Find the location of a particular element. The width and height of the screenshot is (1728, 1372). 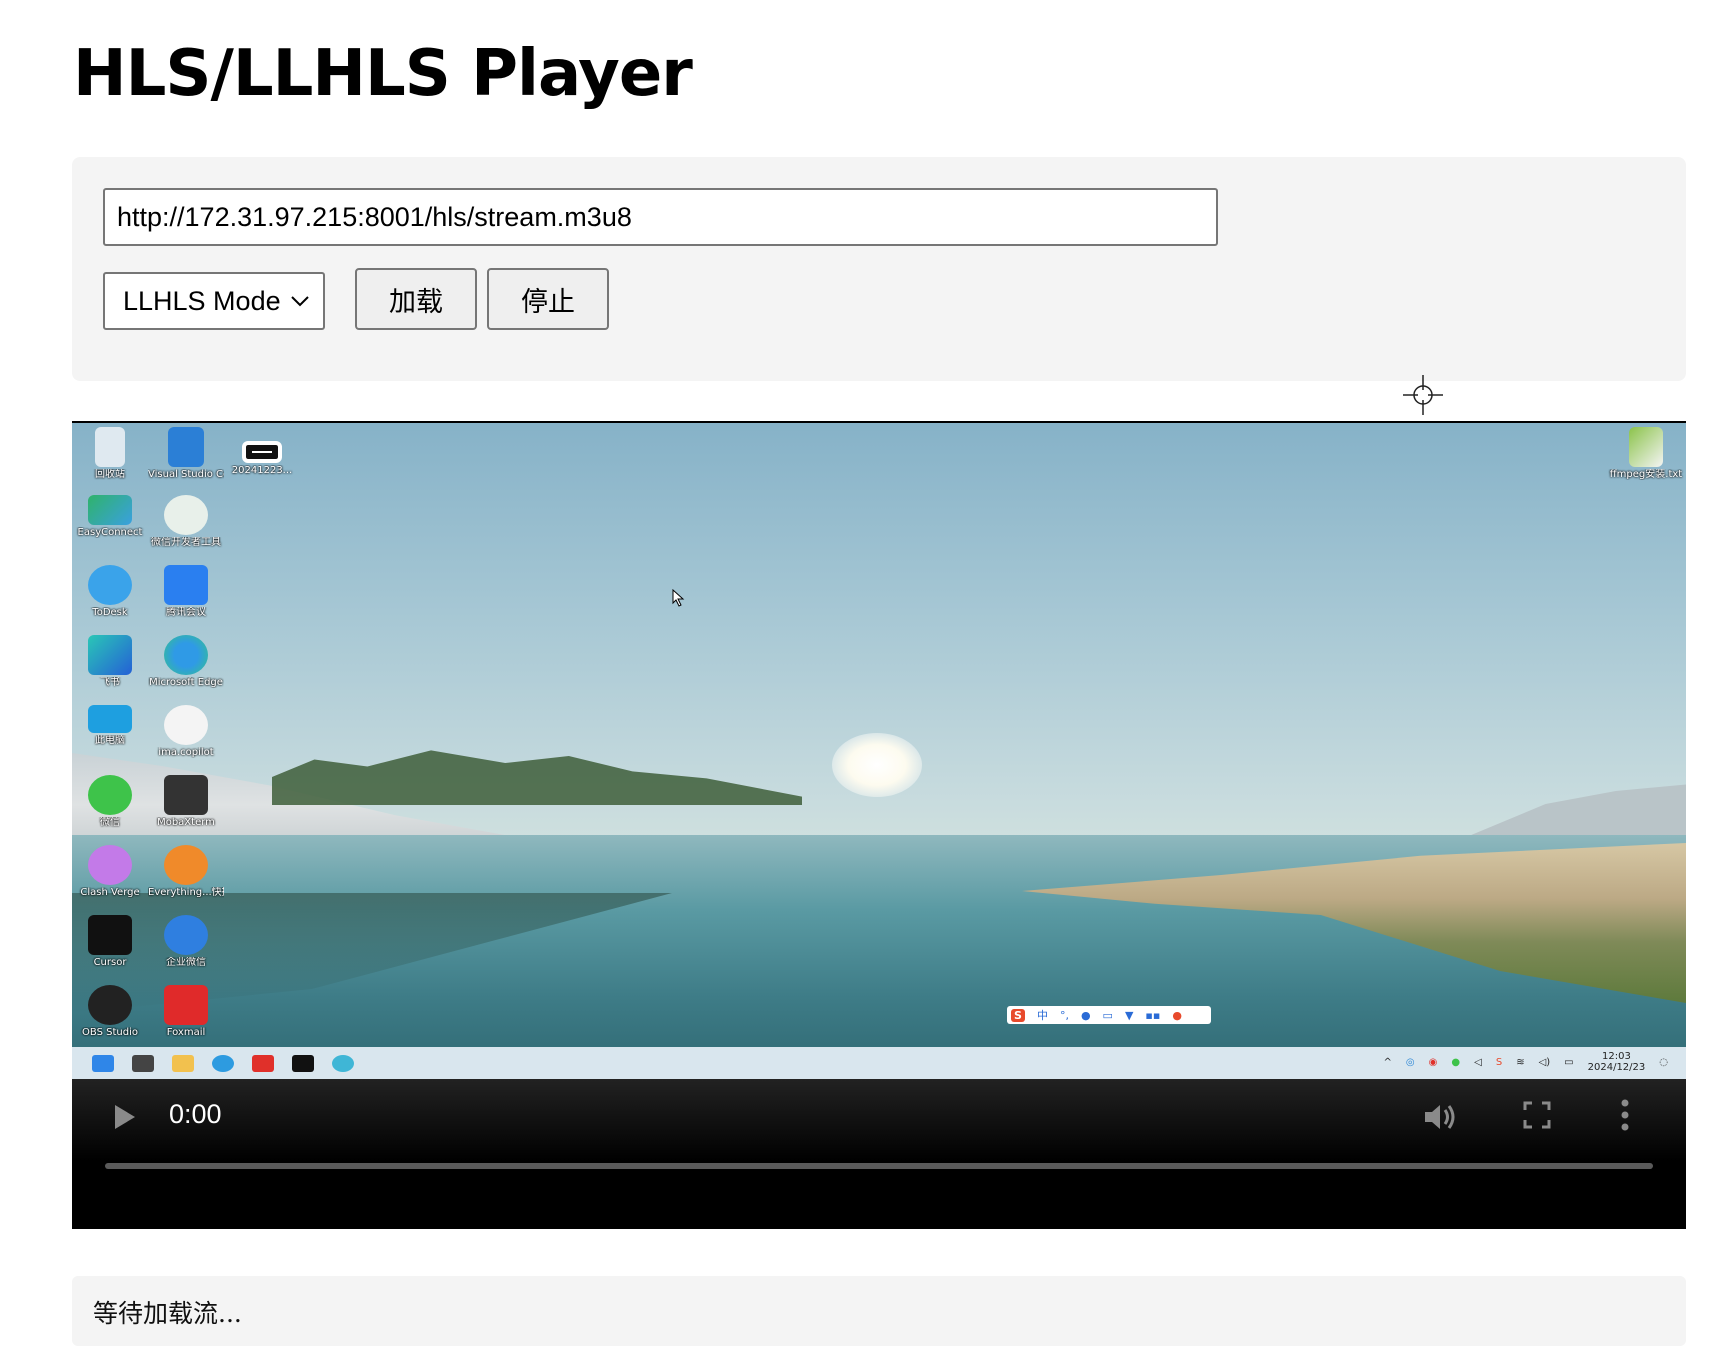

desktop-icon-label: ima.copilot is located at coordinates (186, 752).